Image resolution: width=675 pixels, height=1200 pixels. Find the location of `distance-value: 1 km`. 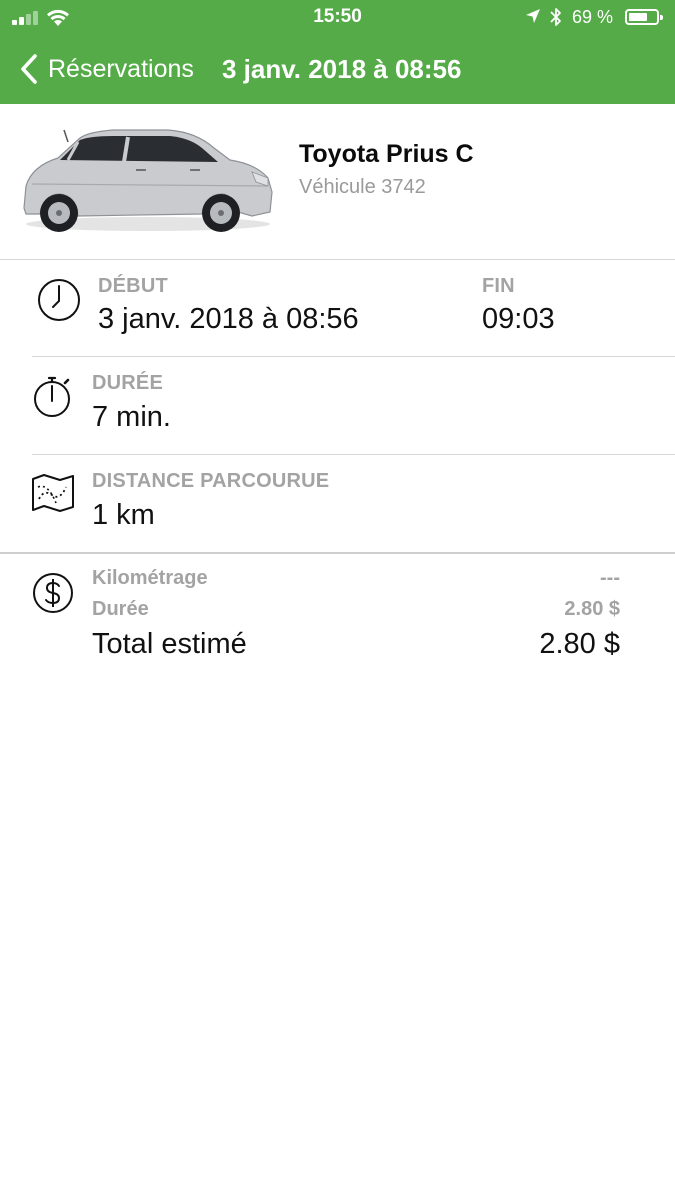

distance-value: 1 km is located at coordinates (123, 515).